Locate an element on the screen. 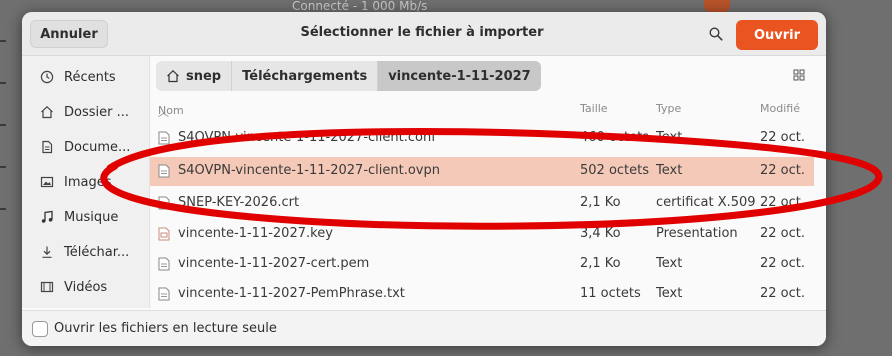 The height and width of the screenshot is (356, 892). column-headers: Nom ︿ Taille Type Modifié is located at coordinates (488, 110).